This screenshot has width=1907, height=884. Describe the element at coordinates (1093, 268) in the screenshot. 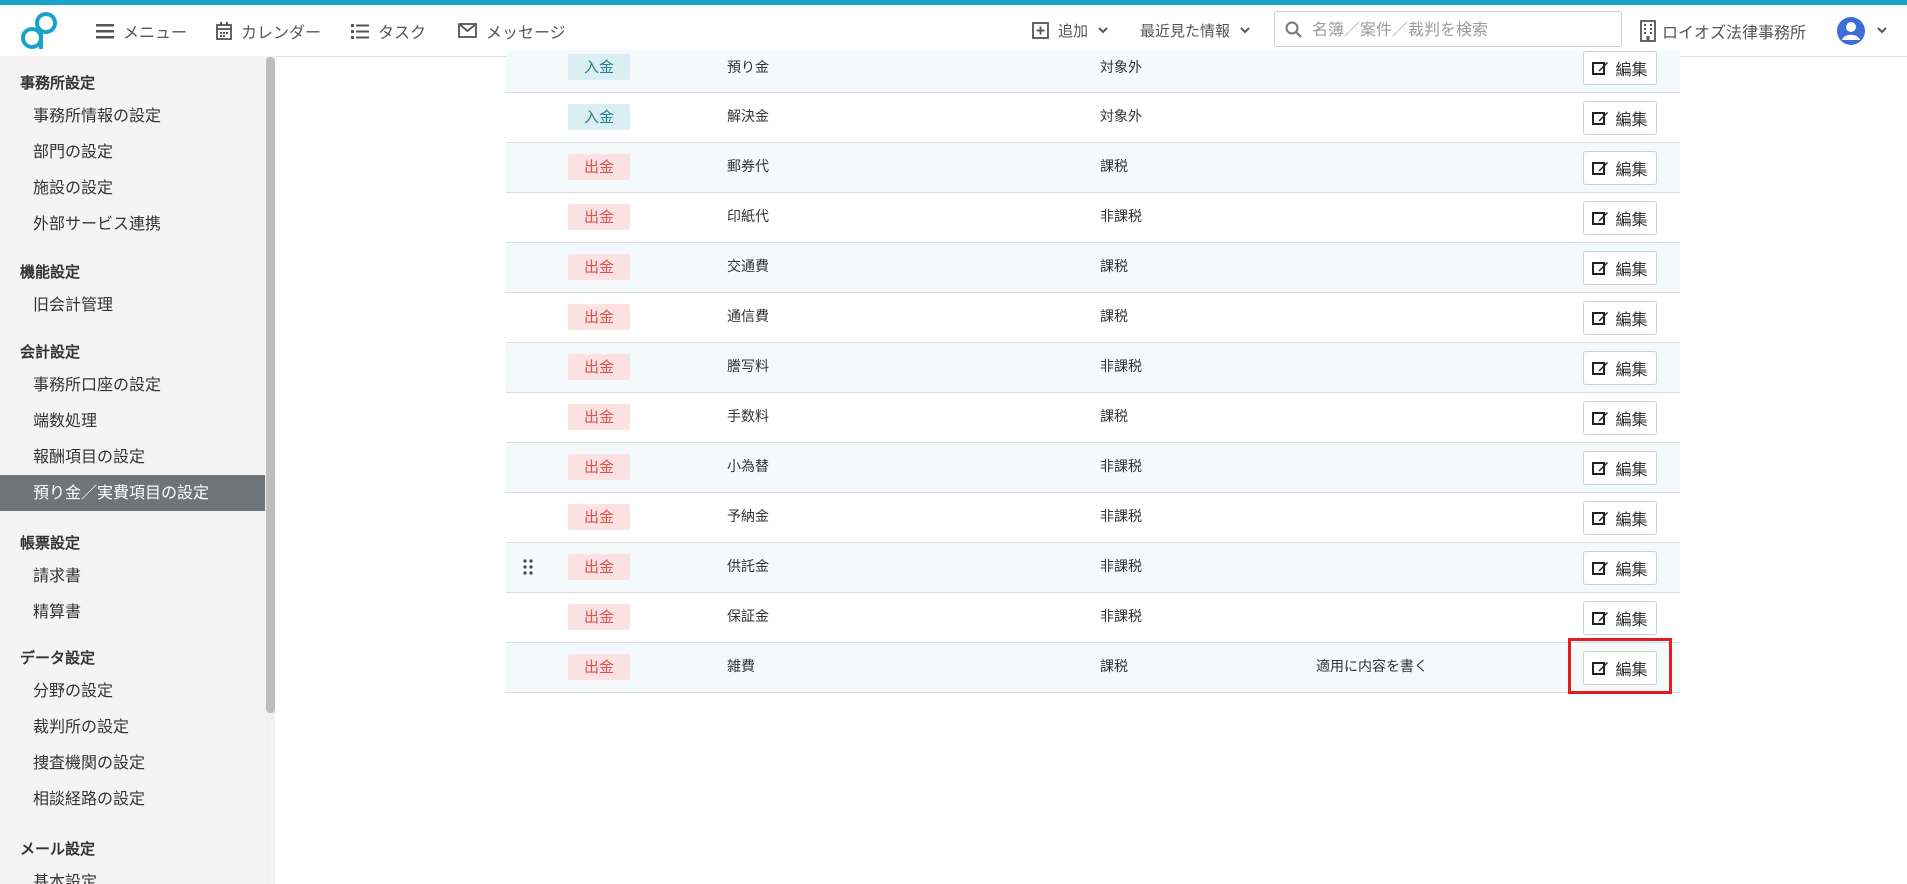

I see `table-row: 出金 交通費 課税 編集` at that location.